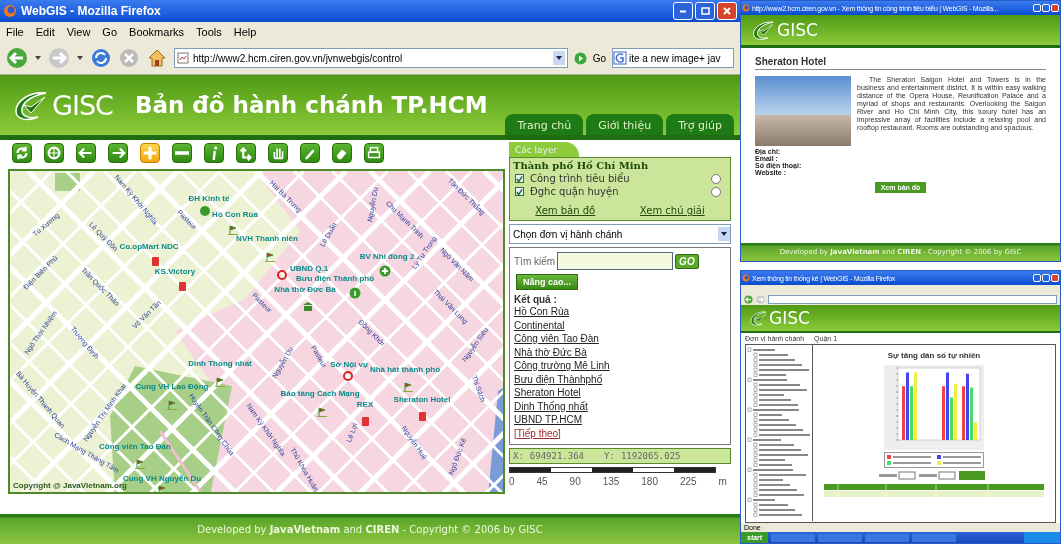 Image resolution: width=1061 pixels, height=544 pixels. I want to click on place-label: UBND Q.1, so click(309, 268).